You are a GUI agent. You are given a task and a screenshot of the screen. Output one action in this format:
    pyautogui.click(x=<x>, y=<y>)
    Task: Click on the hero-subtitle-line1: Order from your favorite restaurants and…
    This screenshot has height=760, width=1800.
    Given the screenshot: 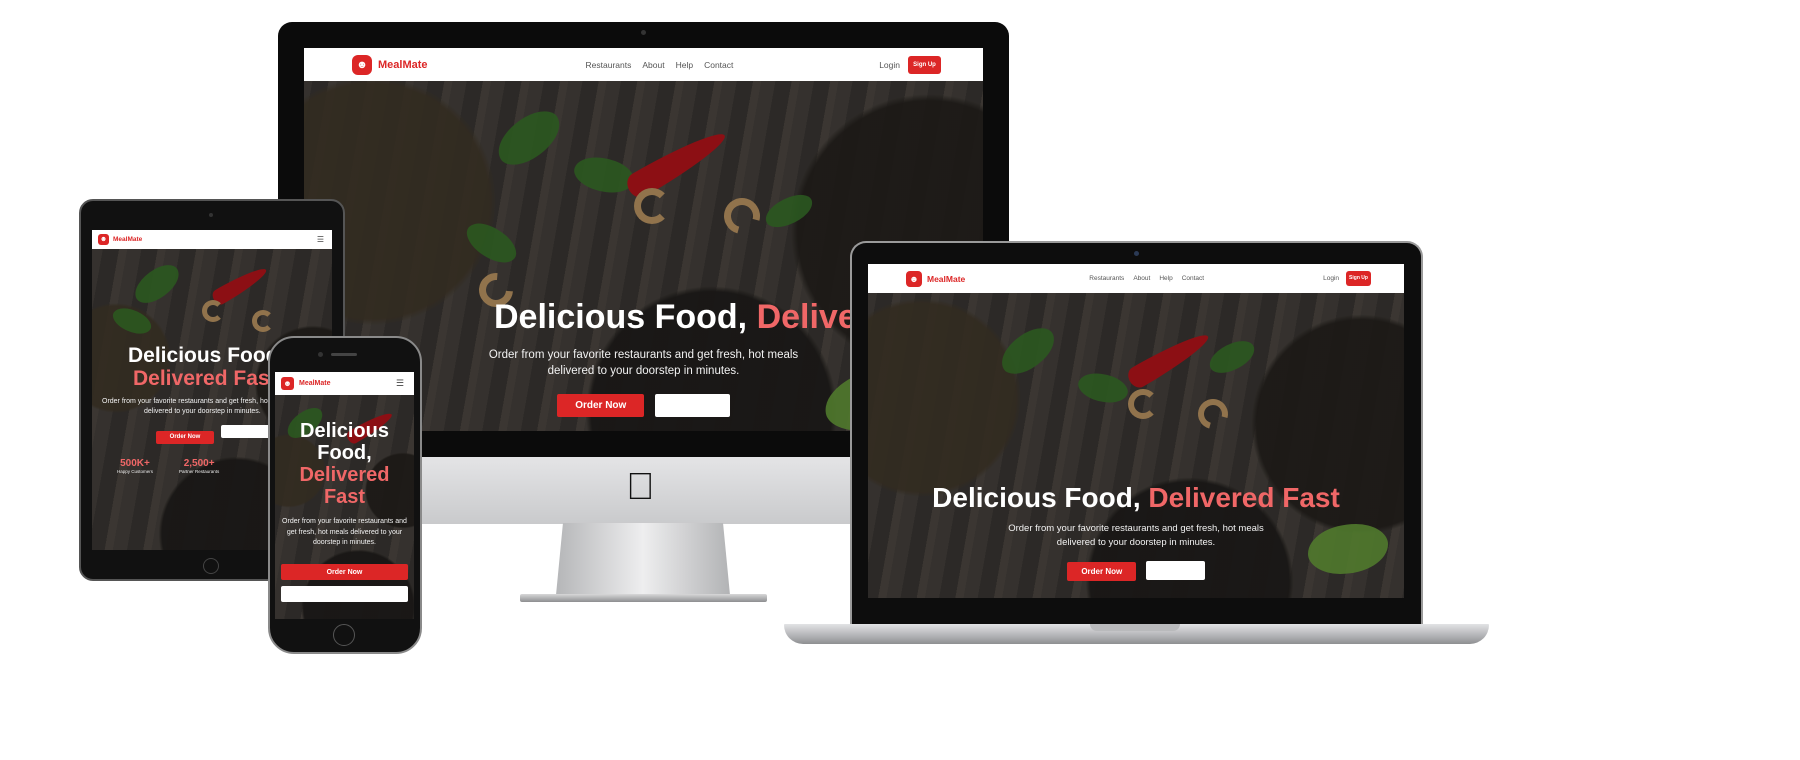 What is the action you would take?
    pyautogui.click(x=1136, y=528)
    